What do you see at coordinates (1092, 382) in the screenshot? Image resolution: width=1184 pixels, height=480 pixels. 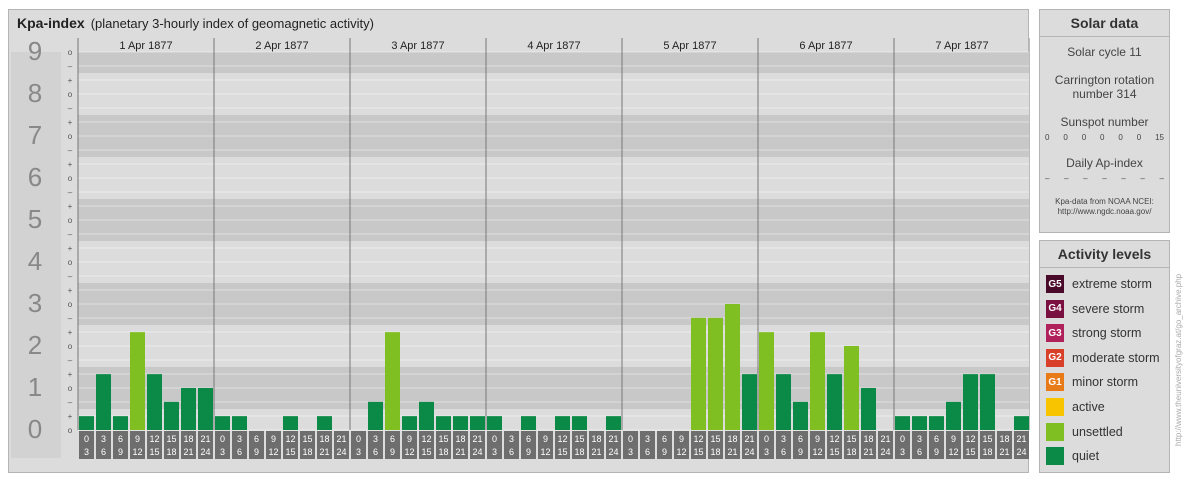 I see `activity-level-item: G1 minor storm` at bounding box center [1092, 382].